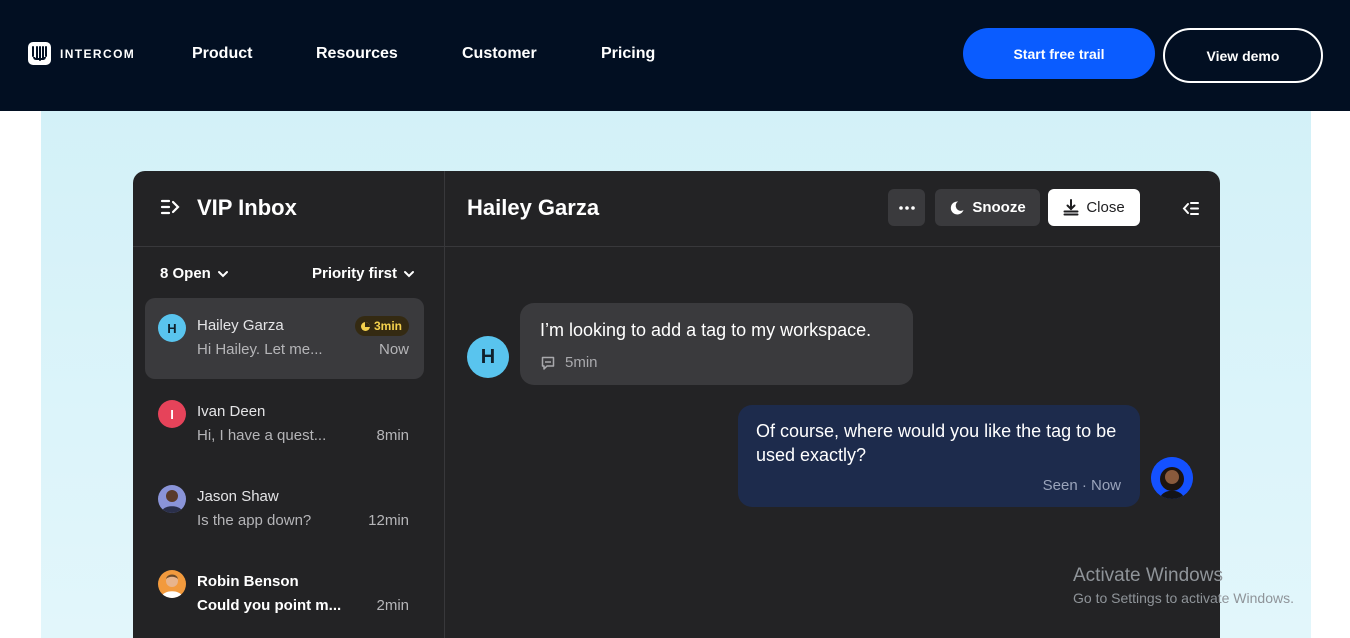 The image size is (1350, 638). What do you see at coordinates (392, 435) in the screenshot?
I see `conversation-time: 8min` at bounding box center [392, 435].